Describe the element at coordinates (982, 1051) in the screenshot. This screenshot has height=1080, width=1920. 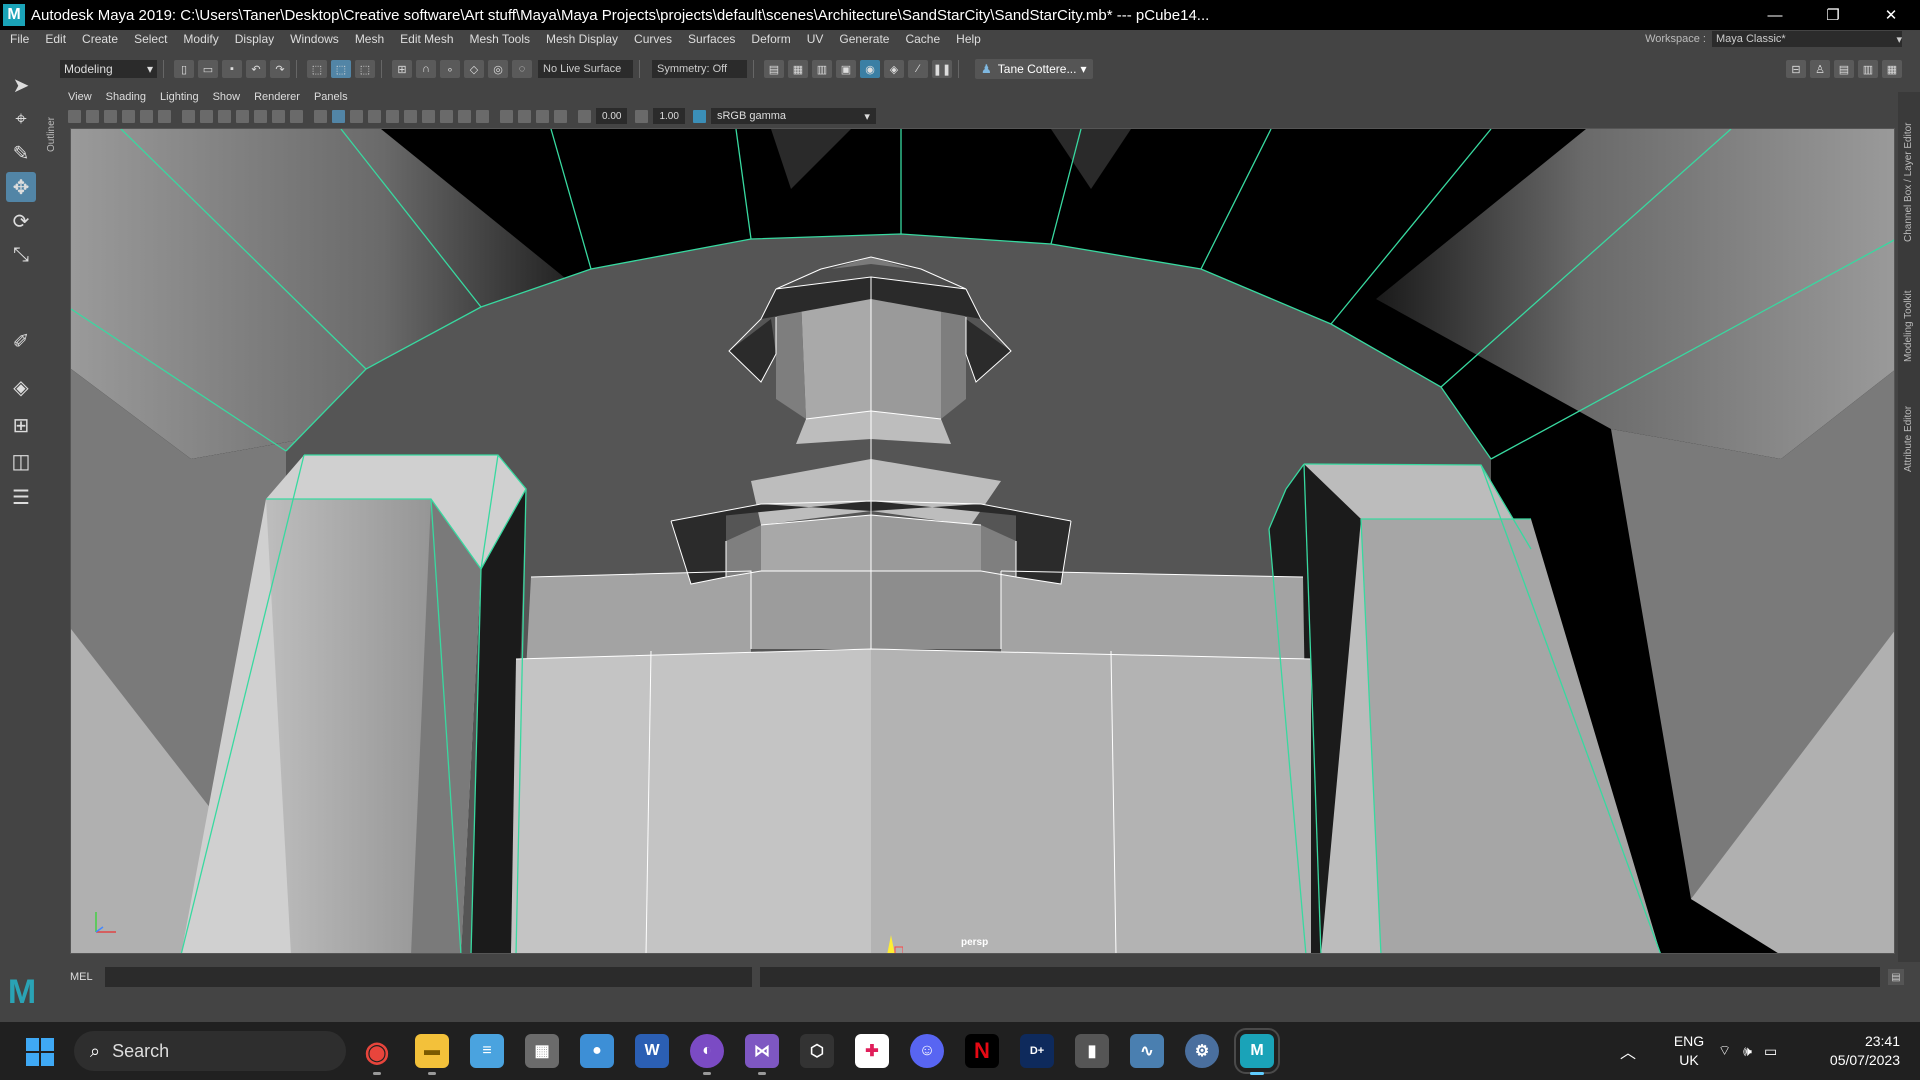
I see `netflix-icon: N` at that location.